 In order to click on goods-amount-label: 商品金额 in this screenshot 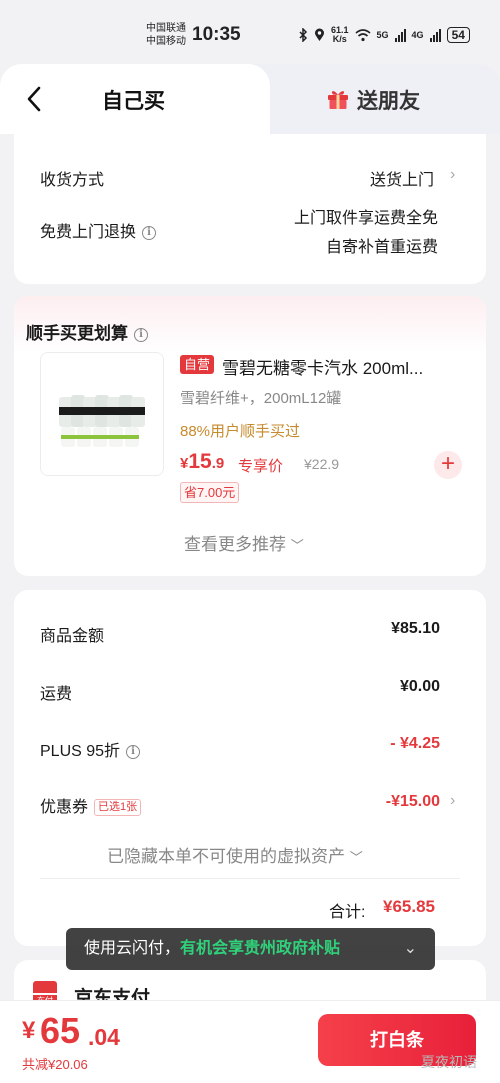, I will do `click(72, 636)`.